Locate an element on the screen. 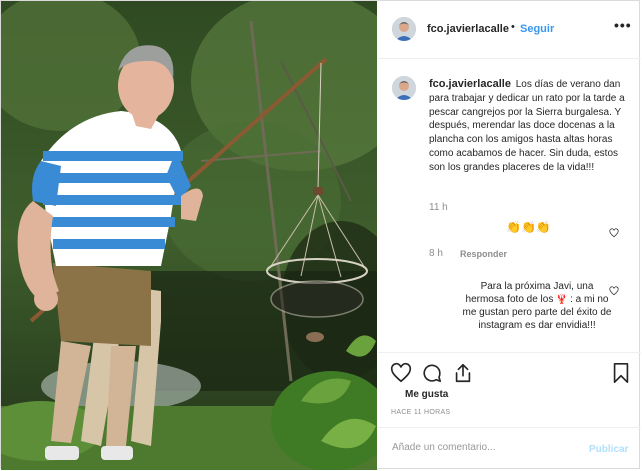 This screenshot has height=471, width=642. add-comment-bar: Publicar is located at coordinates (509, 449).